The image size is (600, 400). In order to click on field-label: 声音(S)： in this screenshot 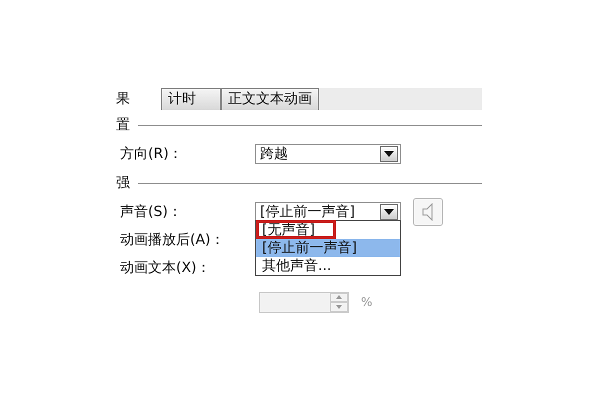, I will do `click(151, 212)`.